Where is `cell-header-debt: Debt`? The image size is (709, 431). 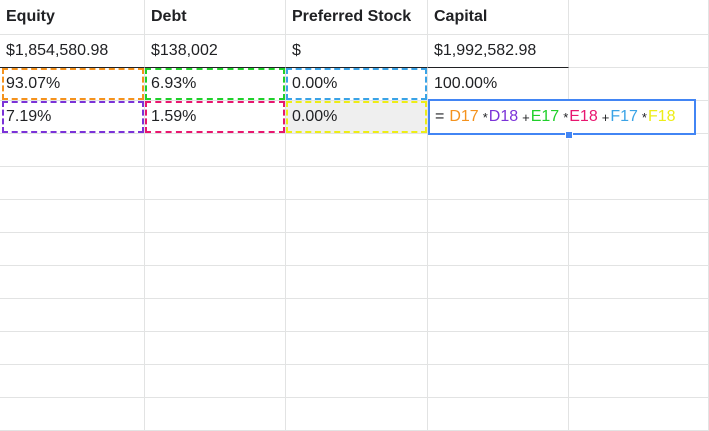
cell-header-debt: Debt is located at coordinates (215, 17).